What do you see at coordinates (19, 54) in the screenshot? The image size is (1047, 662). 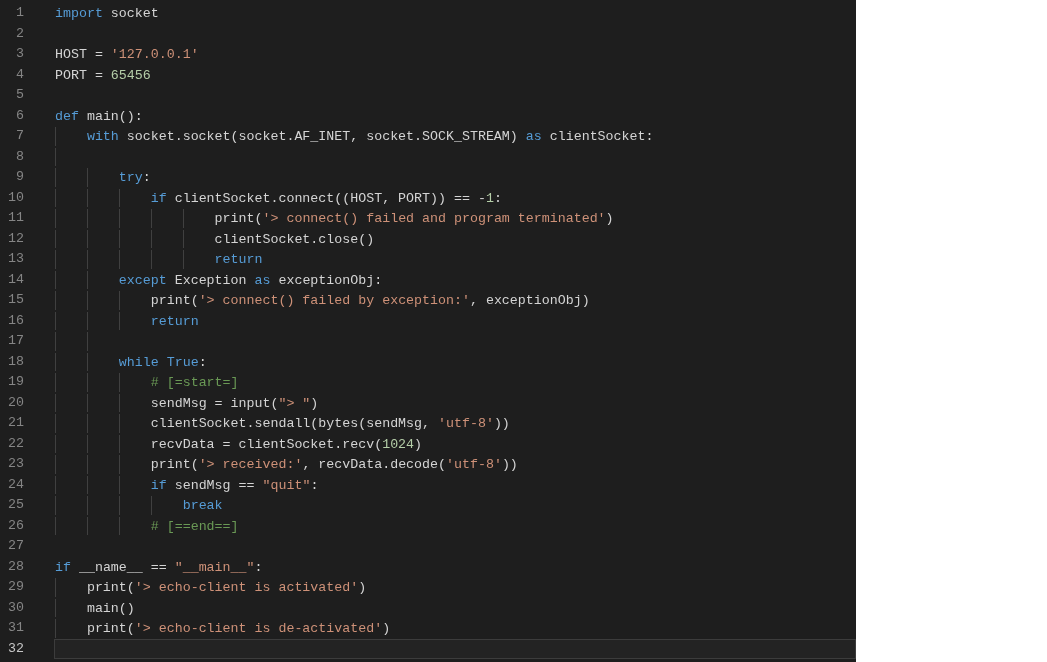 I see `line-number: 3` at bounding box center [19, 54].